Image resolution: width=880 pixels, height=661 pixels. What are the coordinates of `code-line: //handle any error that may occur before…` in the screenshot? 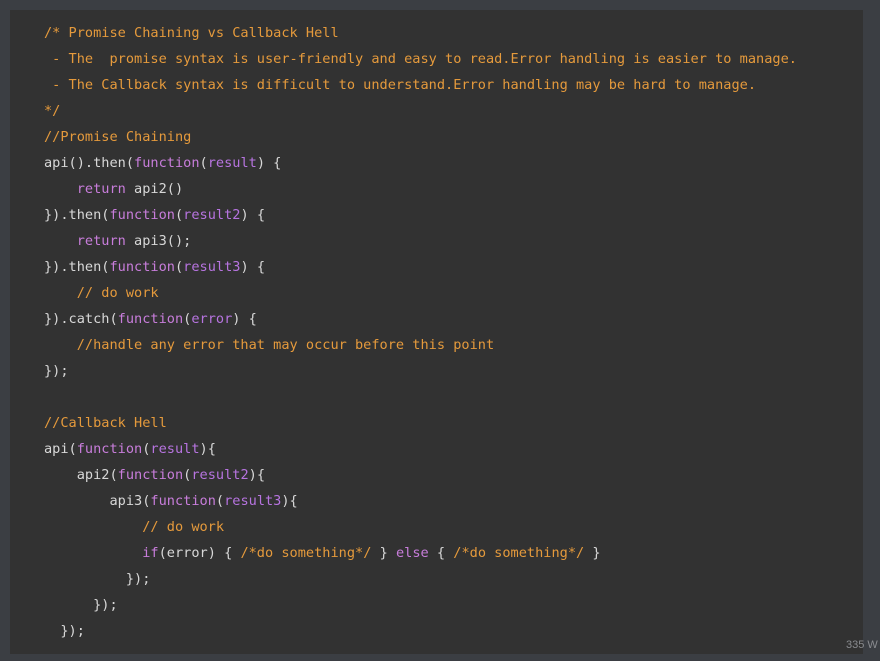 It's located at (420, 345).